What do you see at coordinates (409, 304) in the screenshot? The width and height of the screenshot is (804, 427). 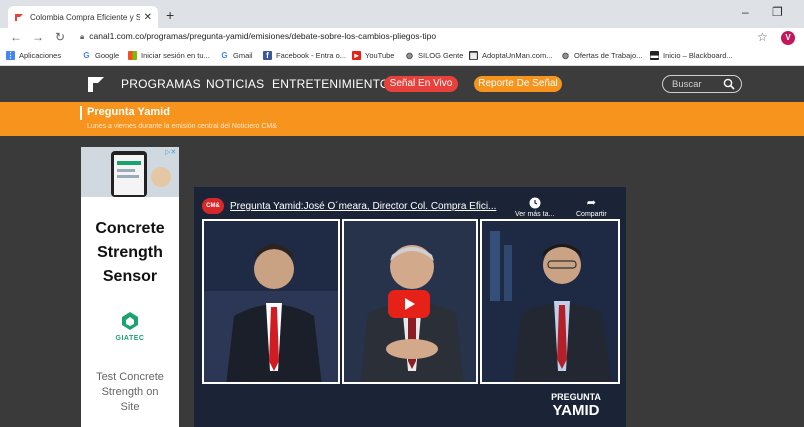 I see `play-button-icon` at bounding box center [409, 304].